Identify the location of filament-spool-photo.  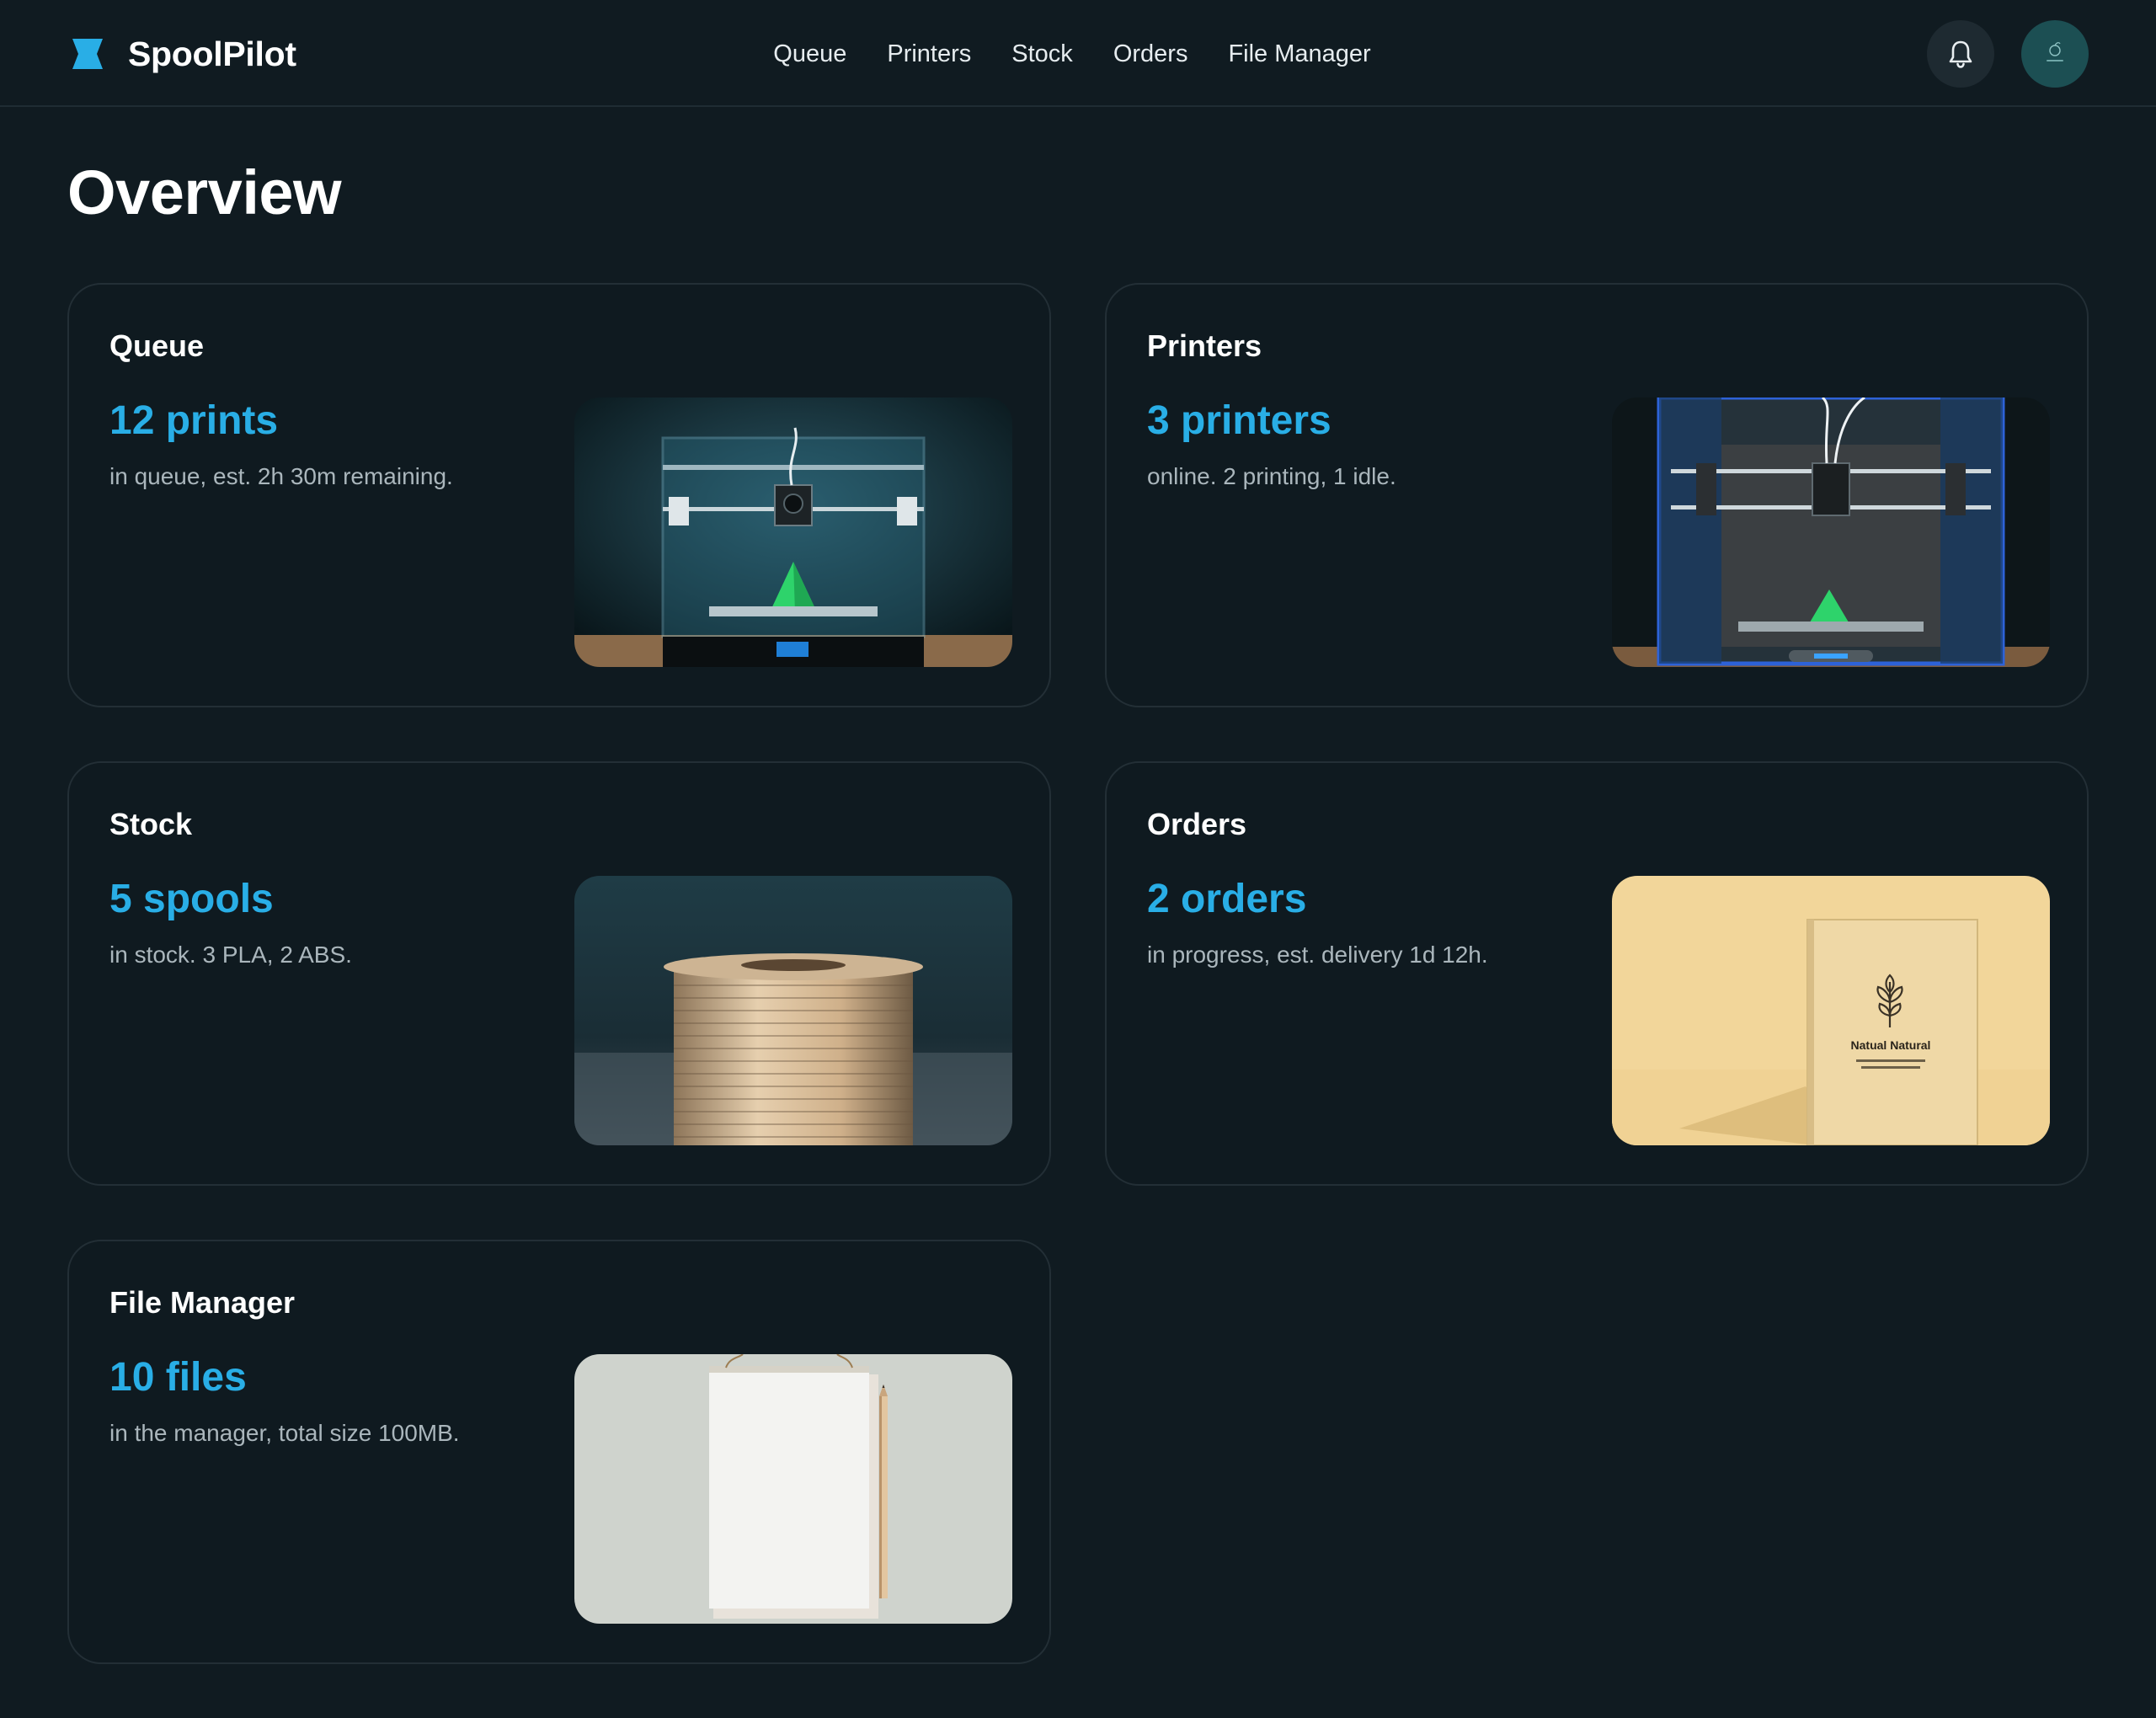
(793, 1010).